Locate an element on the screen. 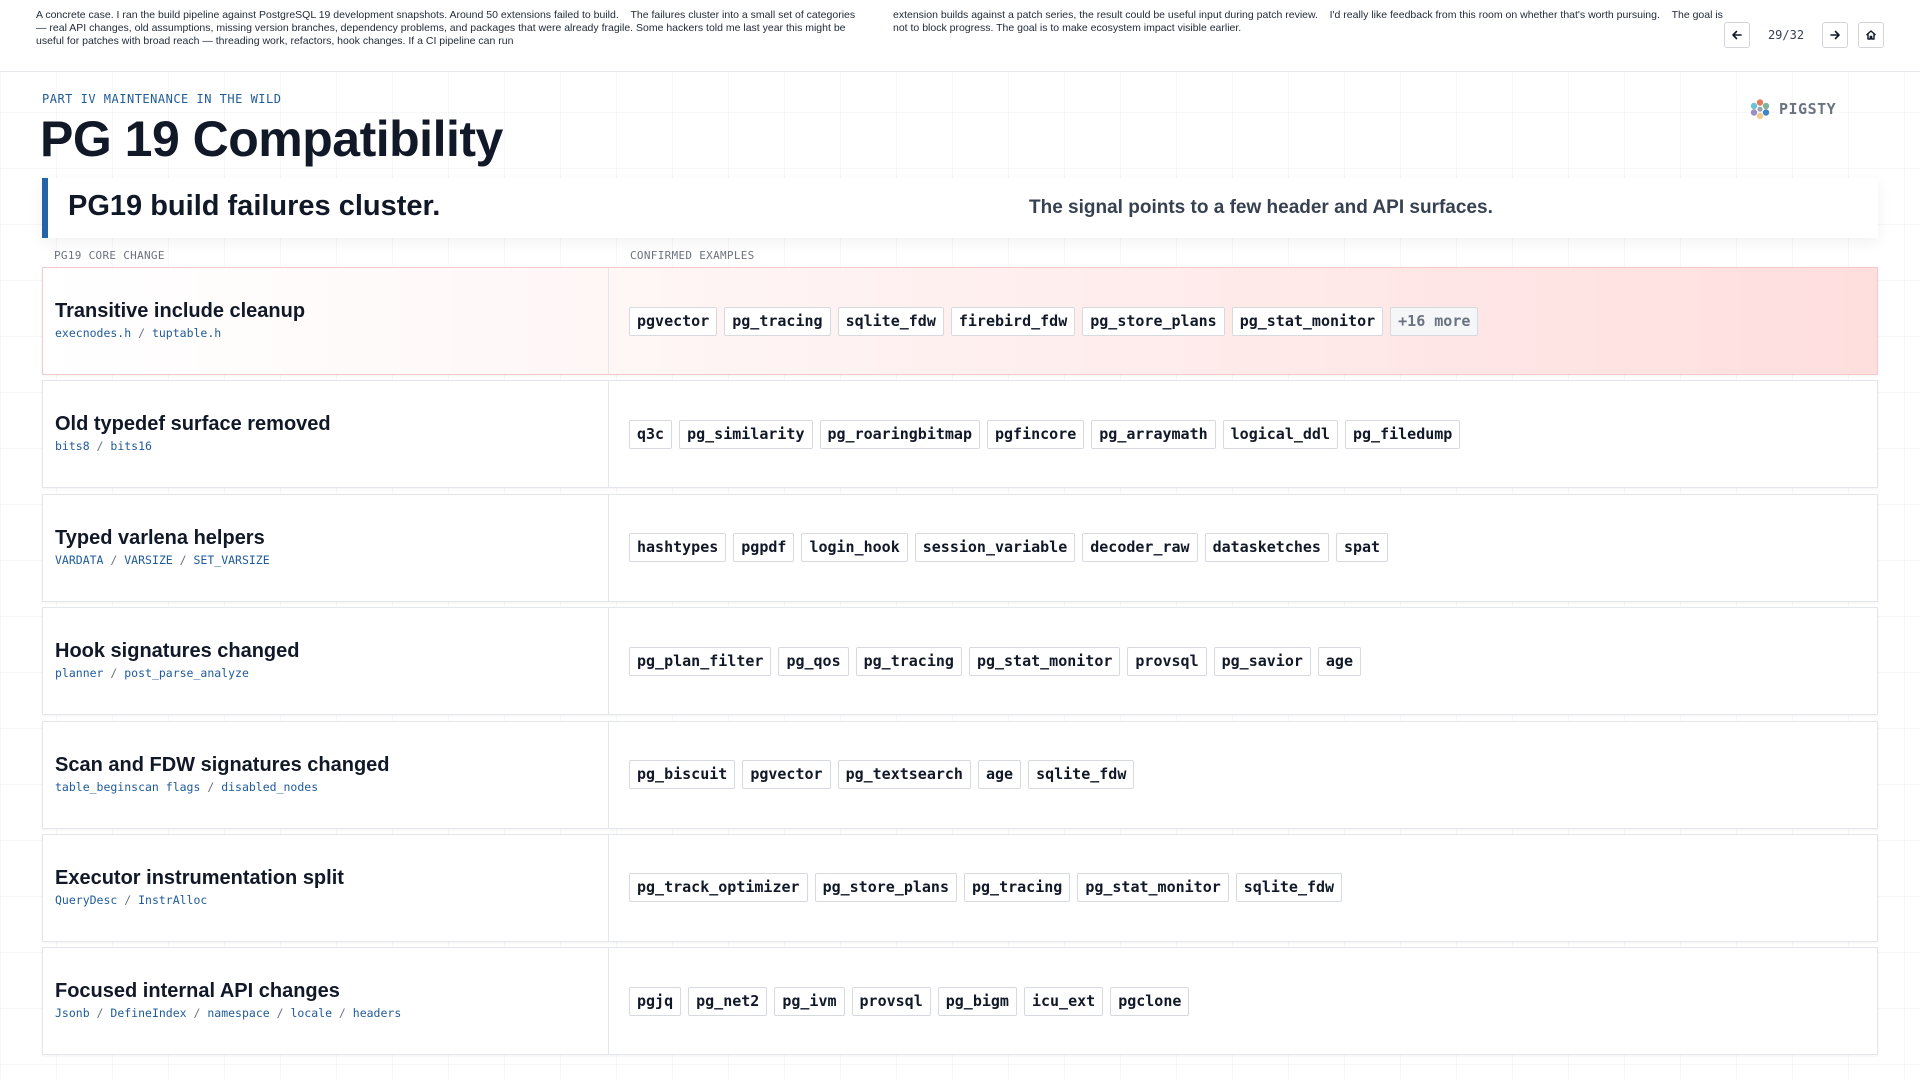 The height and width of the screenshot is (1080, 1920). symbol-name: namespace is located at coordinates (238, 1013).